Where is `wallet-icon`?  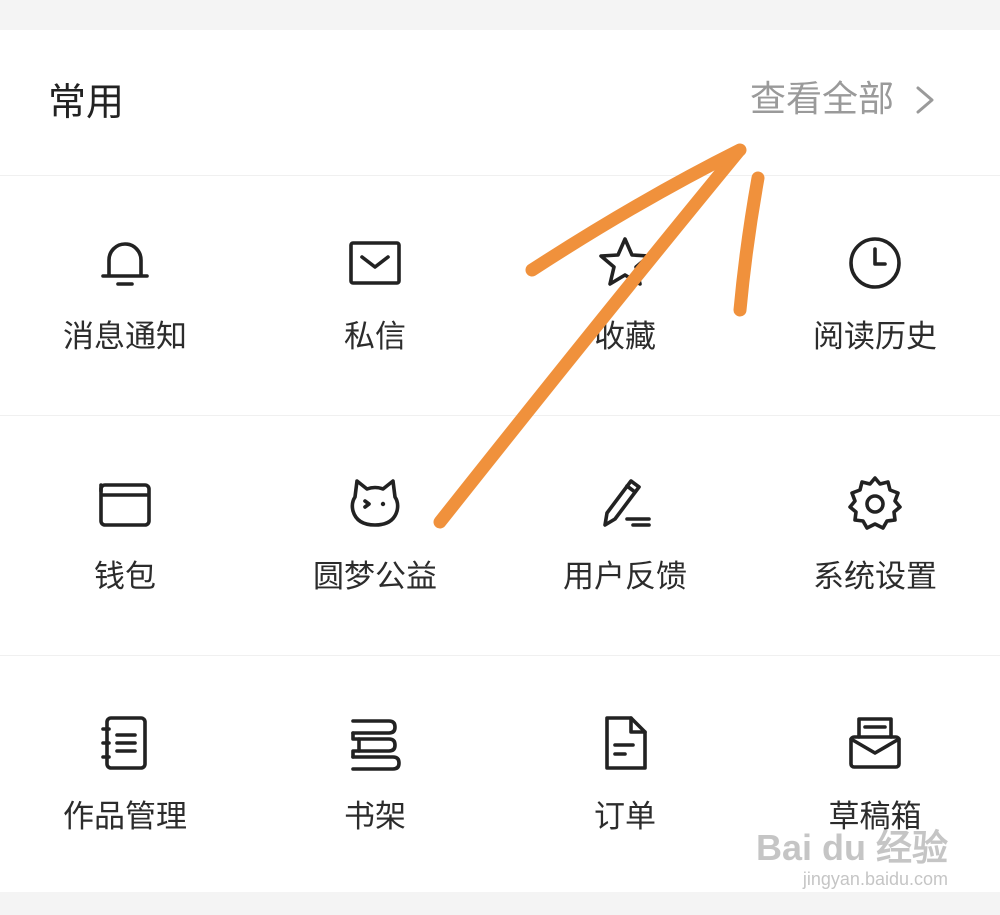
wallet-icon is located at coordinates (125, 503).